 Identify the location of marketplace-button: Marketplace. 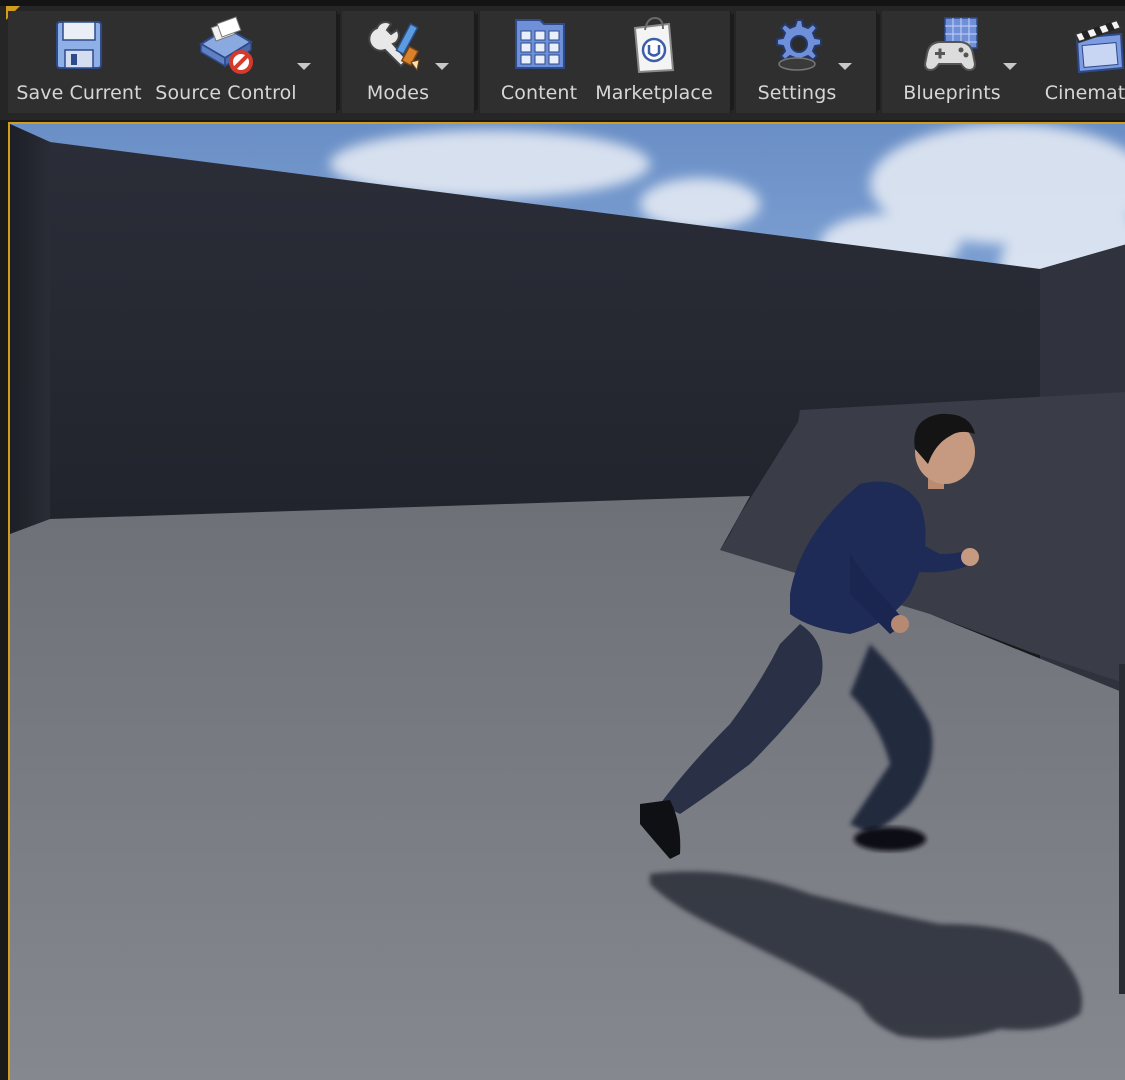
(654, 62).